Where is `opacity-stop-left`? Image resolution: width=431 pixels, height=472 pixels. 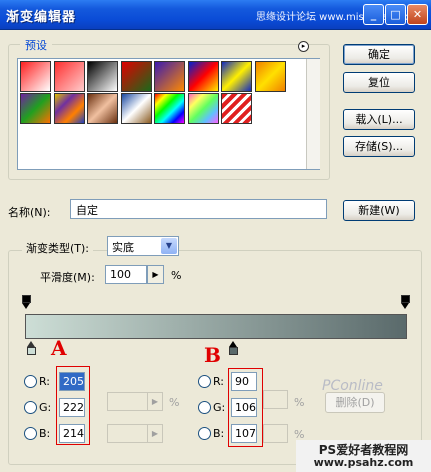
opacity-stop-left is located at coordinates (26, 302).